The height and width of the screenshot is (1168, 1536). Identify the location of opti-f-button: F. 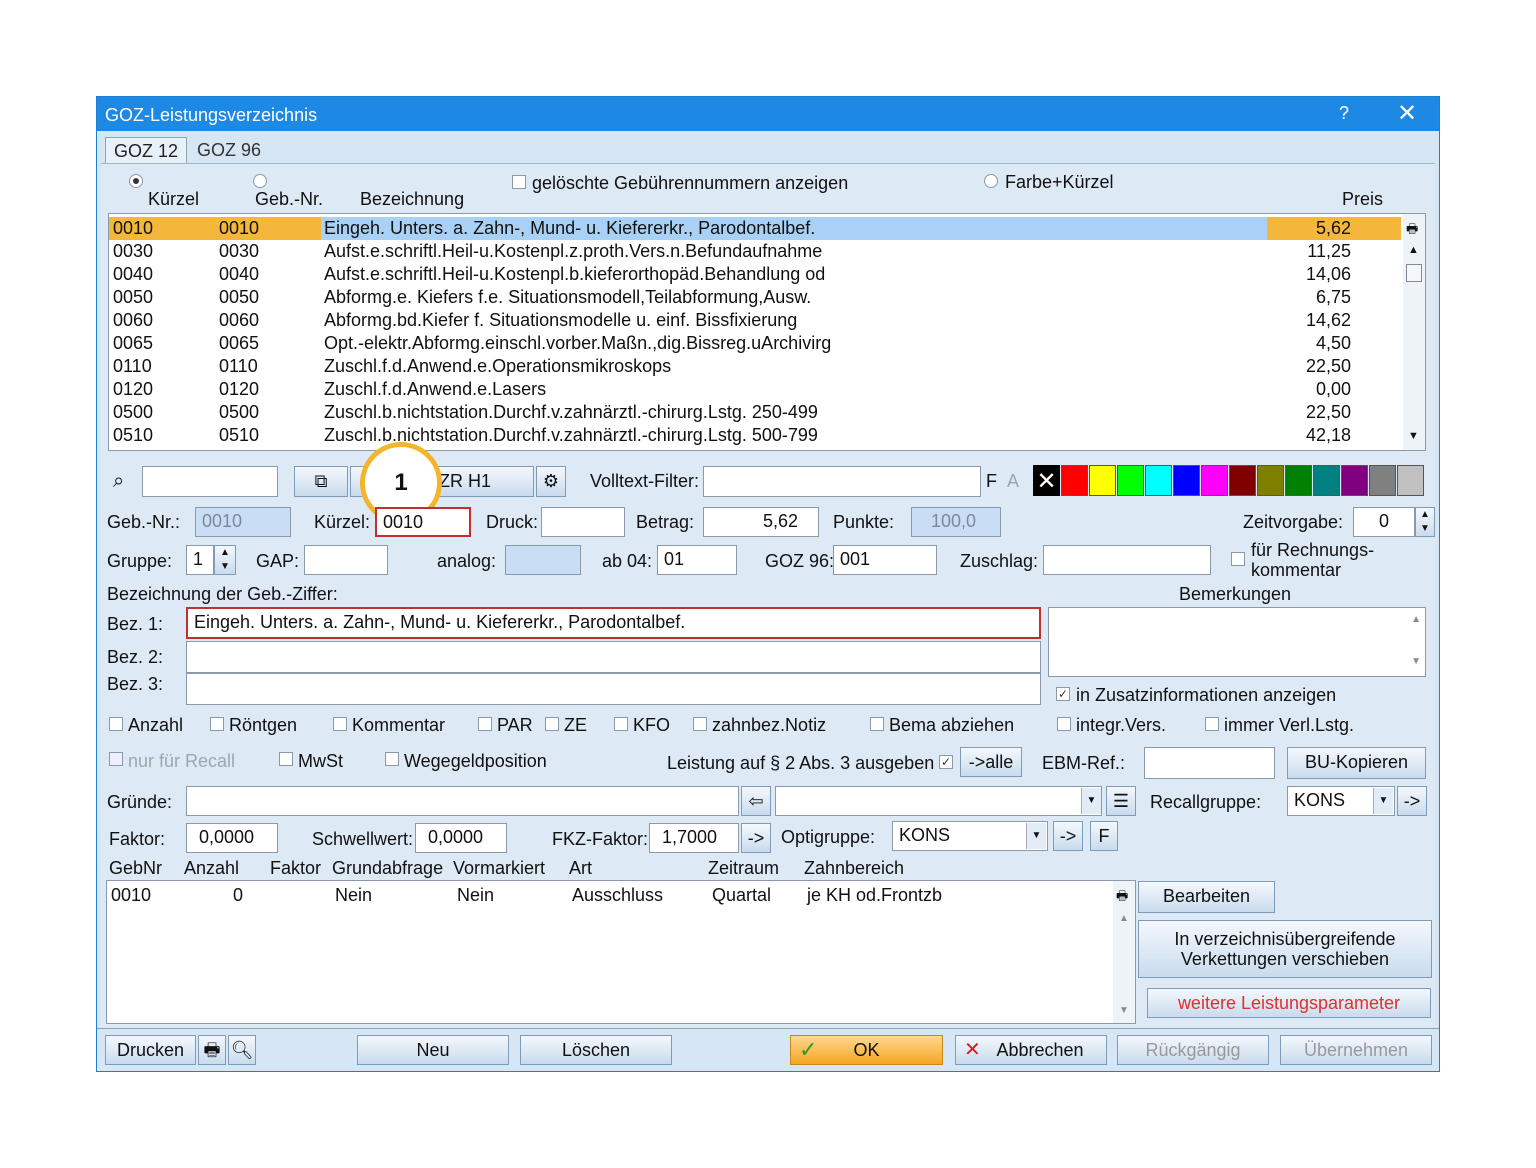
(1104, 836).